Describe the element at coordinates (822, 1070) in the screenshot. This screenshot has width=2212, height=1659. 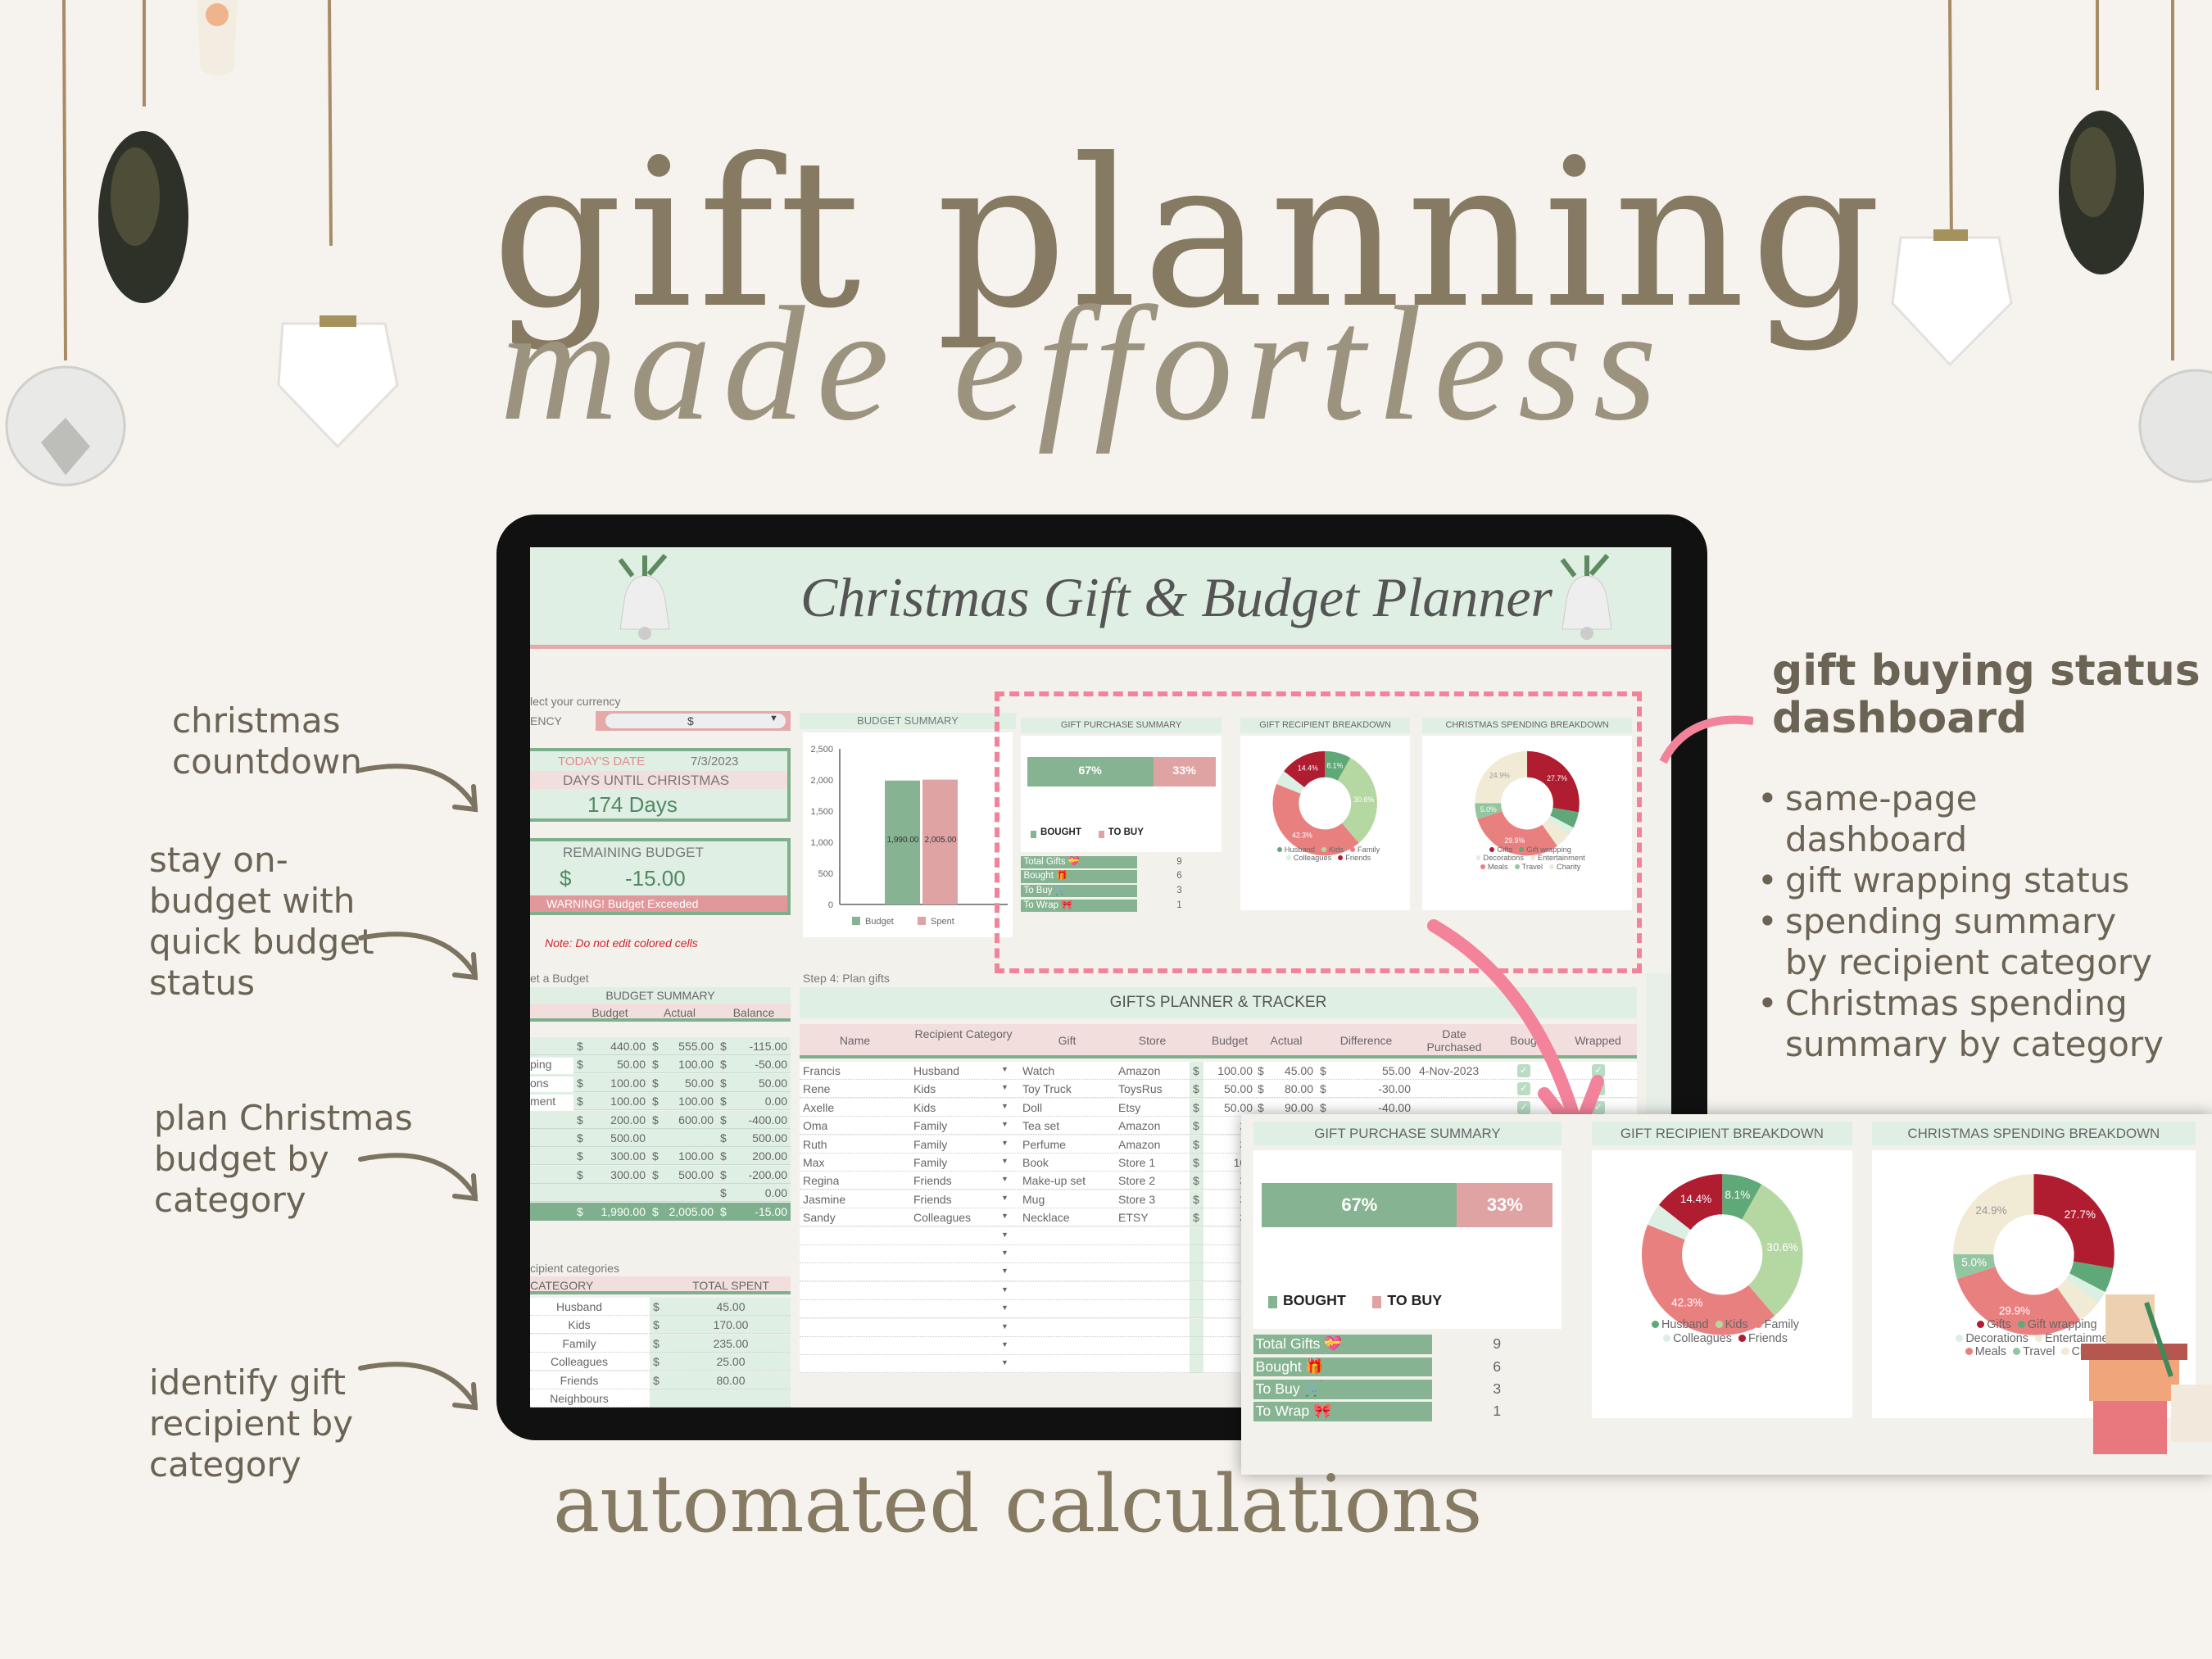
I see `name-cell: Francis` at that location.